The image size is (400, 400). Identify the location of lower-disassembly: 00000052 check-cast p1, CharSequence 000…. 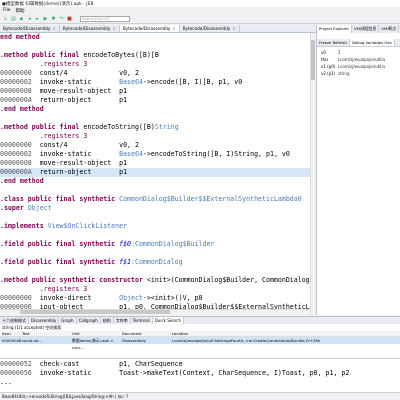
(200, 375).